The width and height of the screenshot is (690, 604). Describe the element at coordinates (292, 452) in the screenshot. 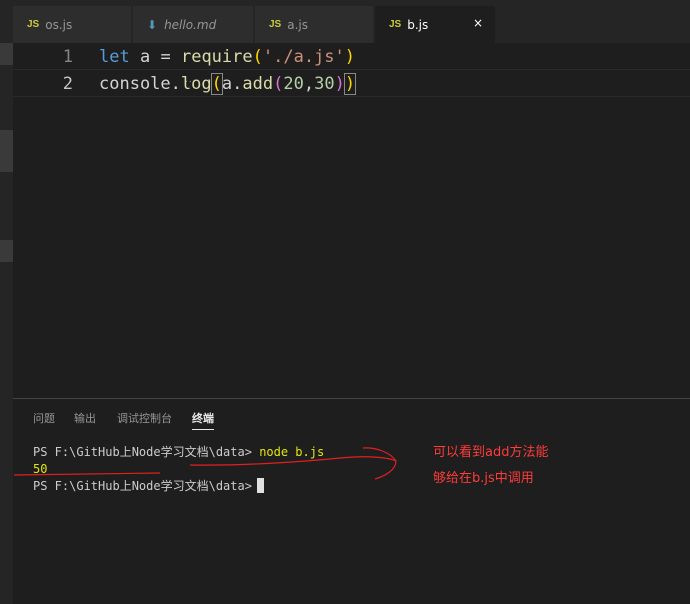

I see `terminal-command: node b.js` at that location.